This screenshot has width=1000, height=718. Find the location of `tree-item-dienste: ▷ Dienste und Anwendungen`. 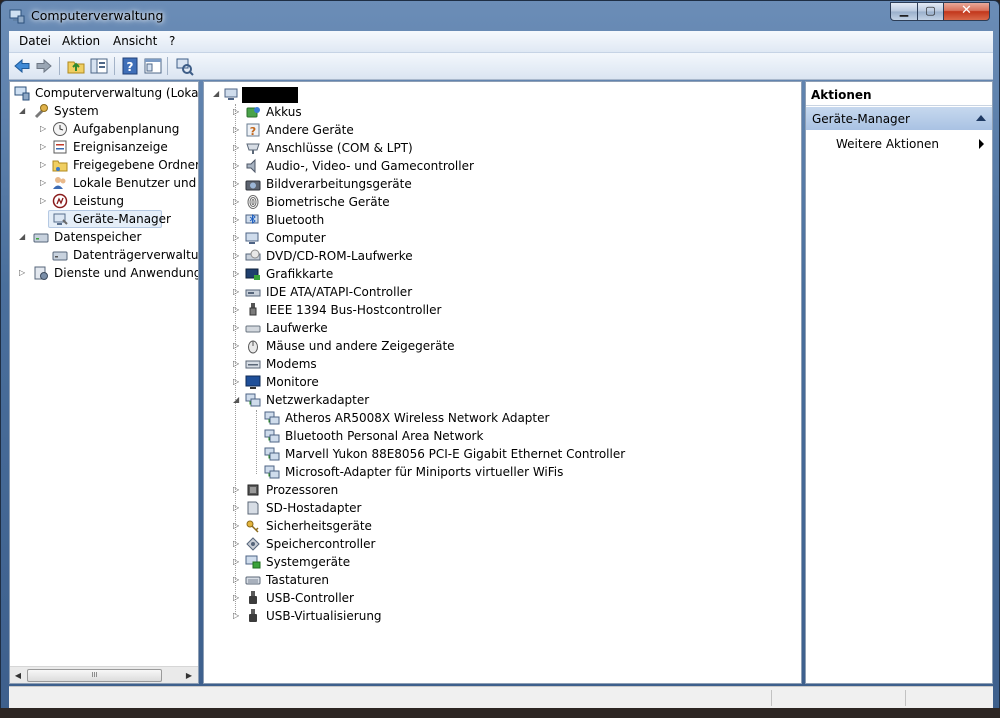

tree-item-dienste: ▷ Dienste und Anwendungen is located at coordinates (104, 273).